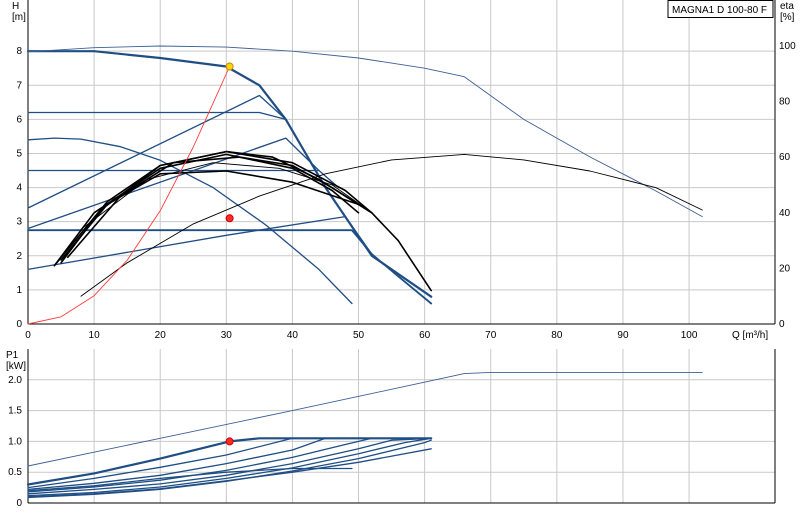 This screenshot has height=520, width=800. I want to click on q-tick-label: 90, so click(623, 335).